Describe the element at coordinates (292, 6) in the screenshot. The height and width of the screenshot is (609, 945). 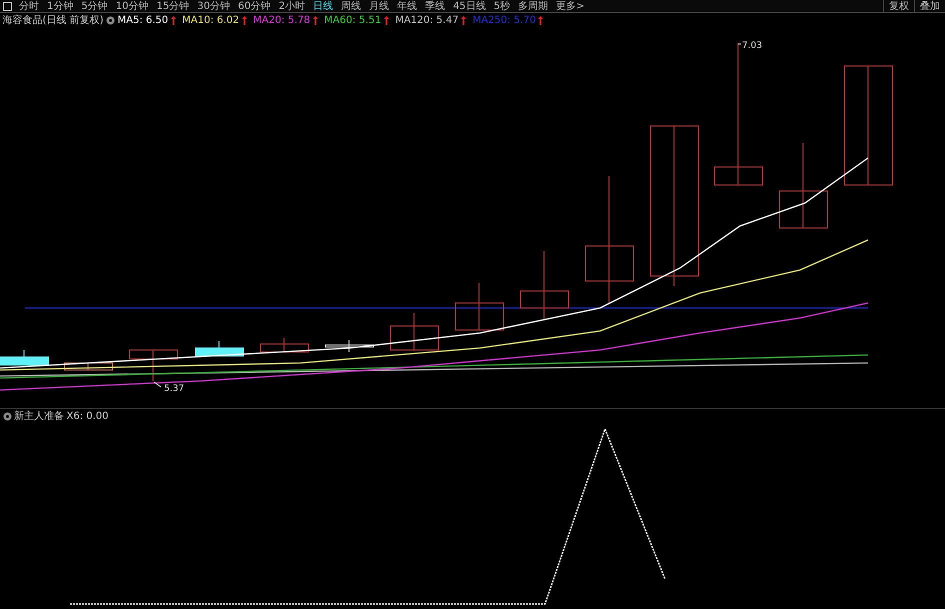
I see `period-tab: 2小时` at that location.